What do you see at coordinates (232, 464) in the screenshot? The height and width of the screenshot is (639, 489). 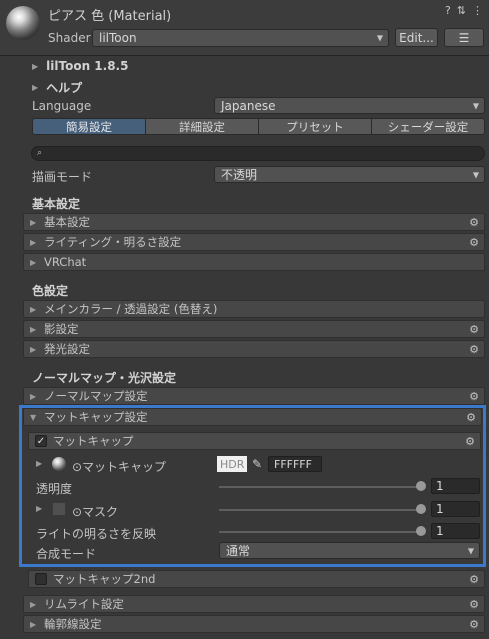 I see `hdr-color-swatch: HDR` at bounding box center [232, 464].